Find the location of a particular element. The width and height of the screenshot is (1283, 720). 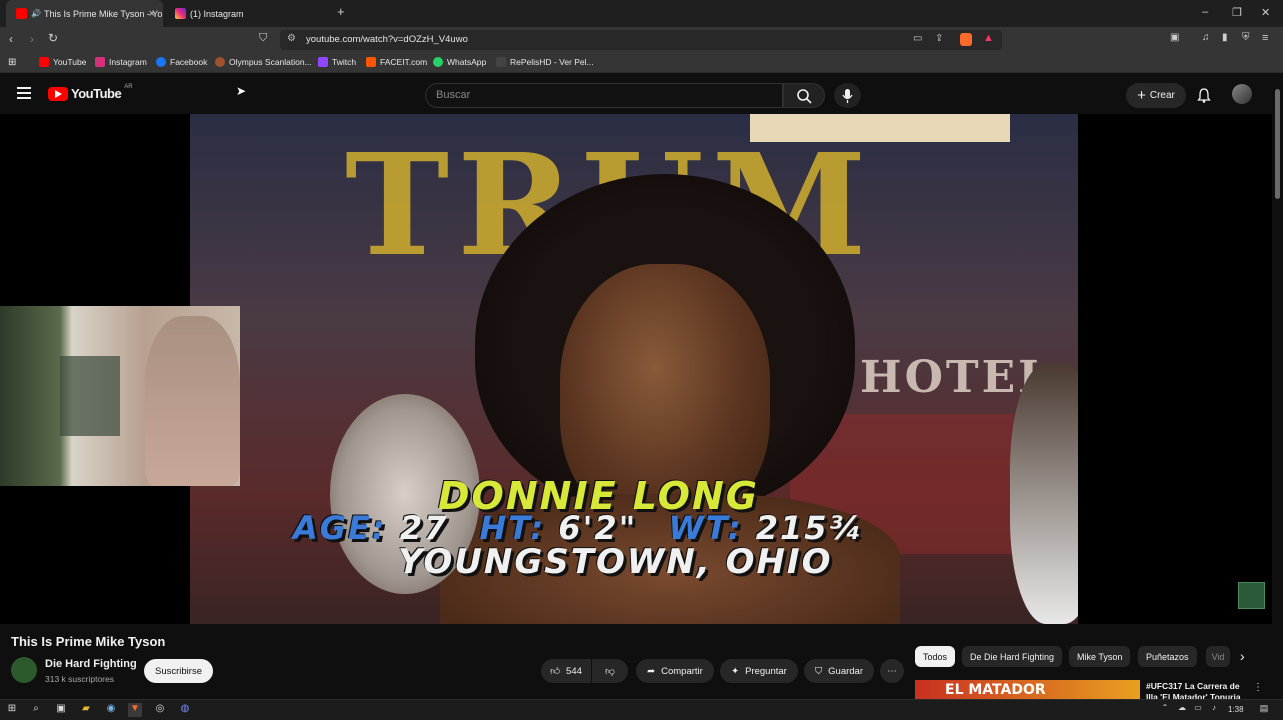

tab-instagram: (1) Instagram is located at coordinates (247, 13).